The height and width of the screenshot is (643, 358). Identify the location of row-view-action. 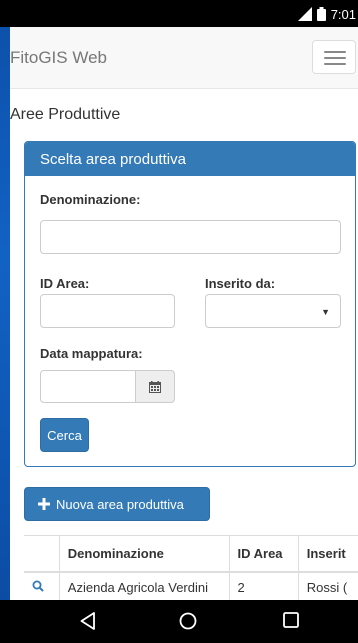
(41, 586).